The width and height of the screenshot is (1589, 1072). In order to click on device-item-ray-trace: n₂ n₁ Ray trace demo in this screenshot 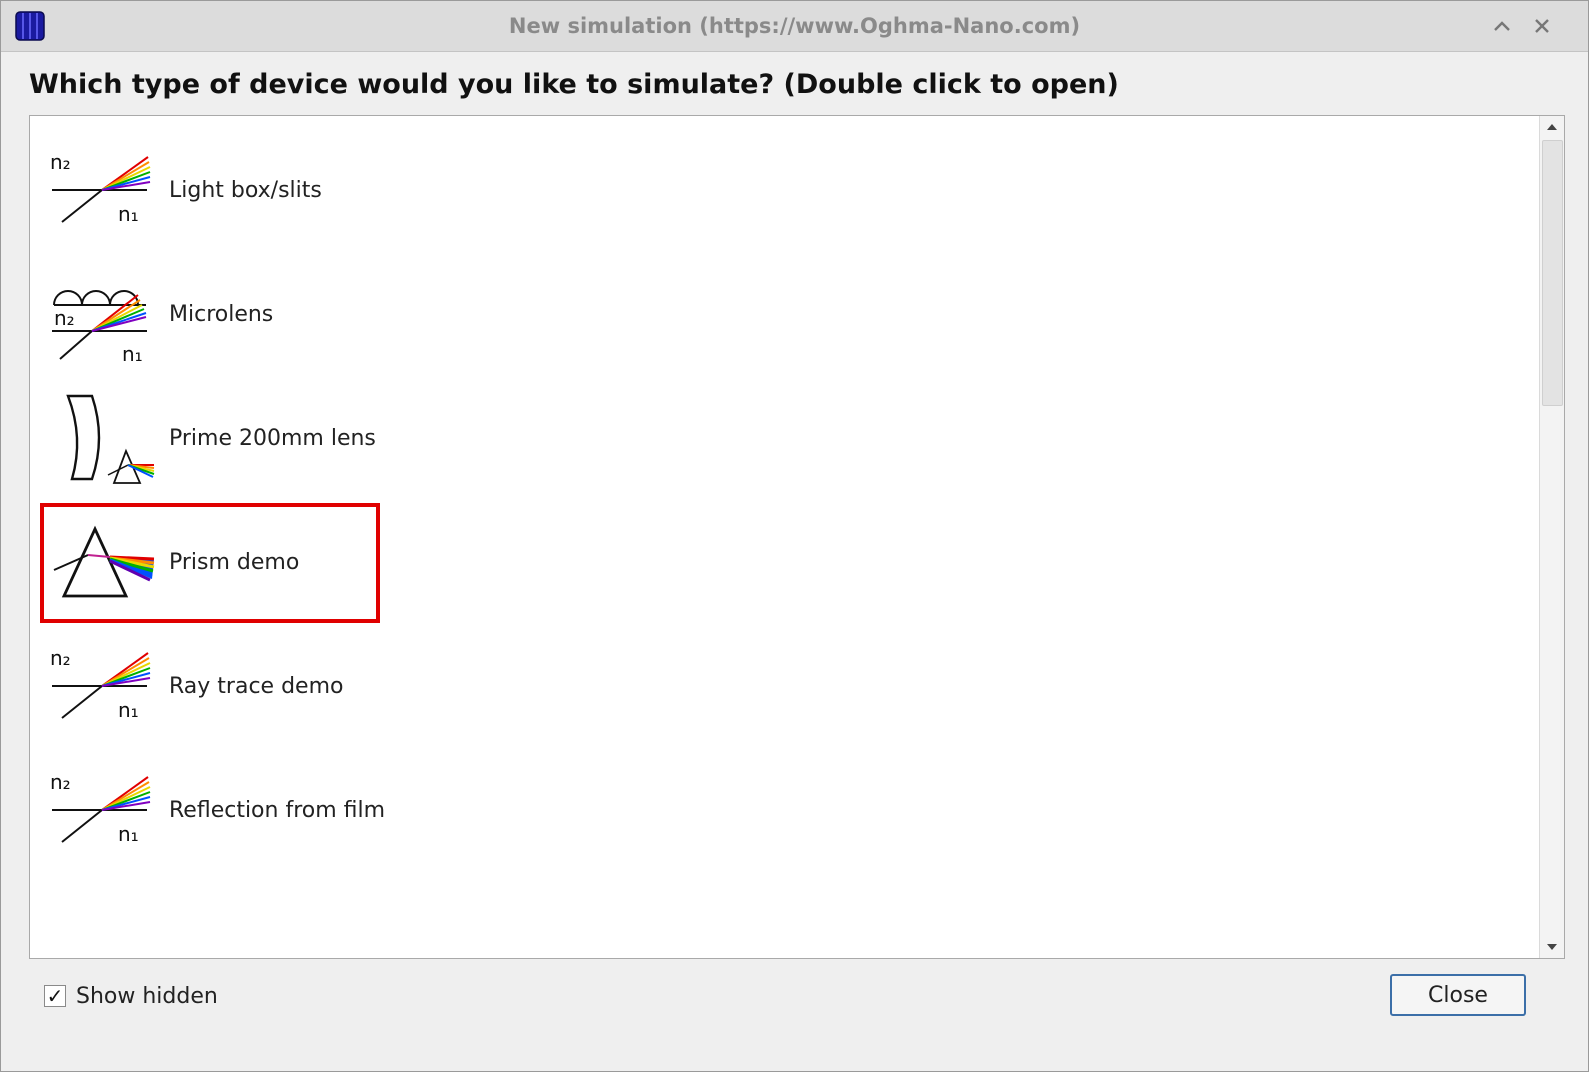, I will do `click(210, 687)`.